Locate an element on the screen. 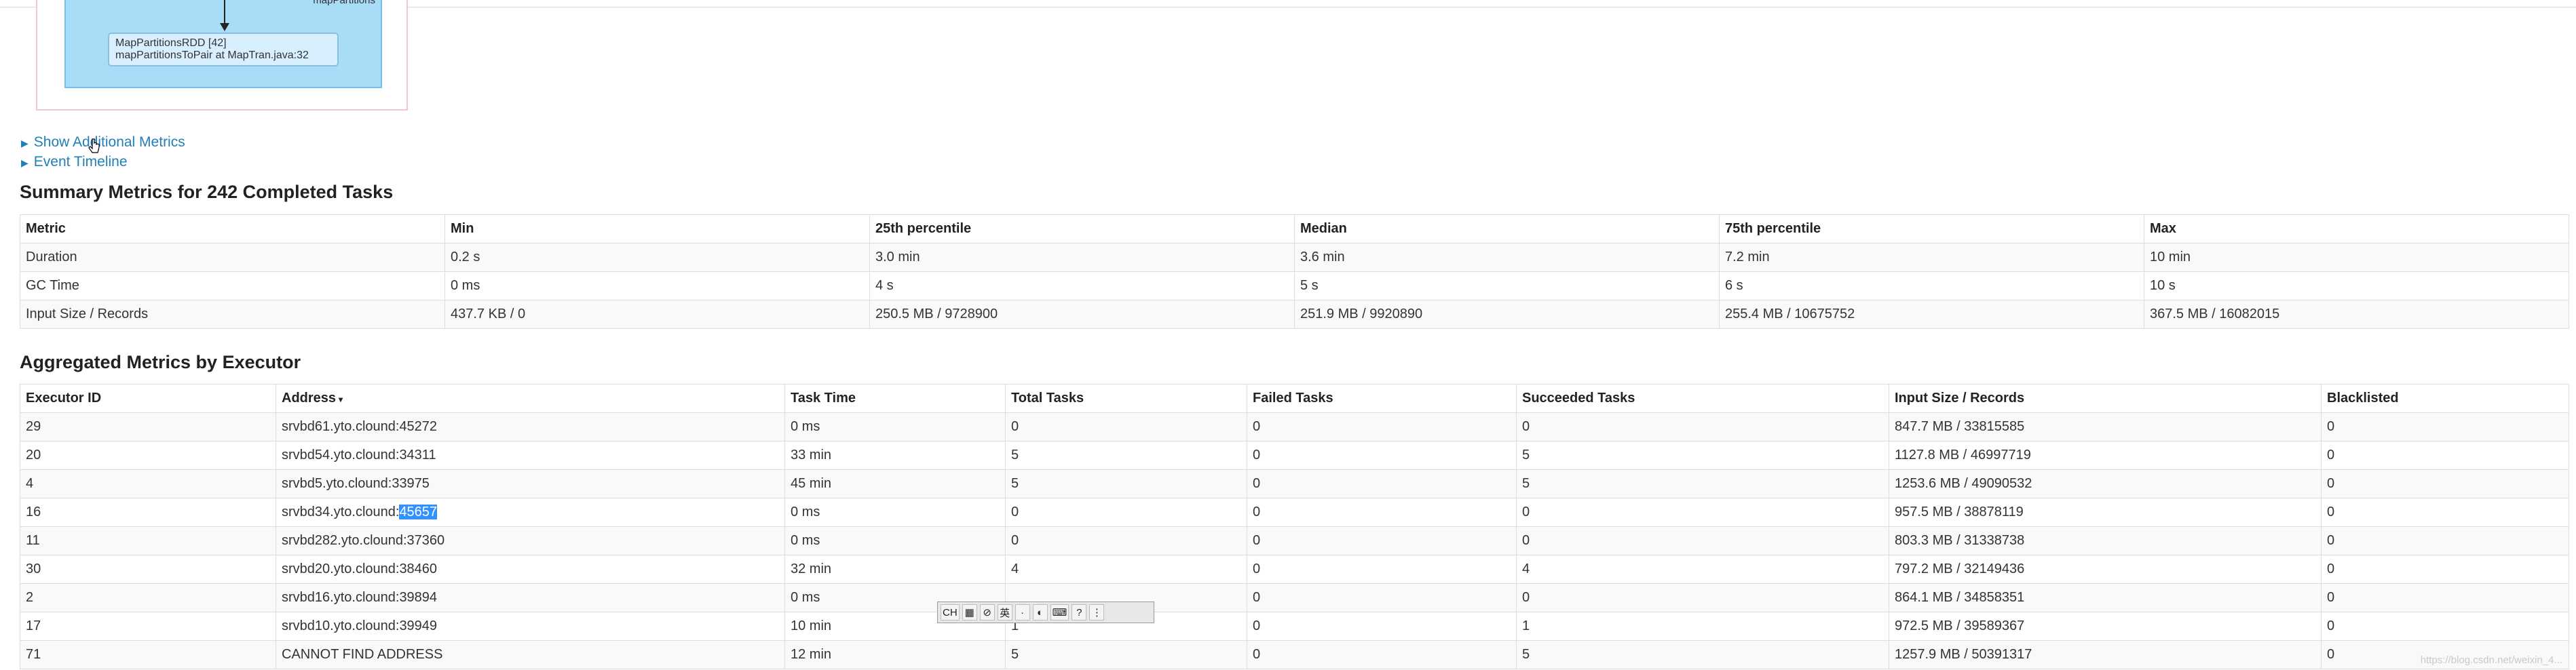  dag-node-callsite: mapPartitionsToPair at MapTran.java:32 is located at coordinates (212, 55).